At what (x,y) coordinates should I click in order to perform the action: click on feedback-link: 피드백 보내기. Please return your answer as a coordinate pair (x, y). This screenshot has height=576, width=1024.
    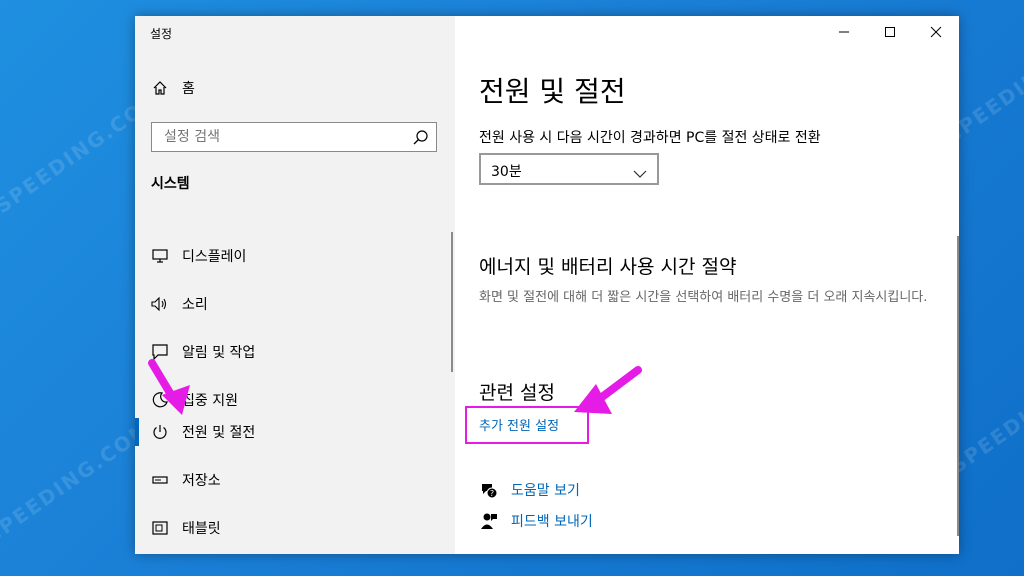
    Looking at the image, I should click on (552, 521).